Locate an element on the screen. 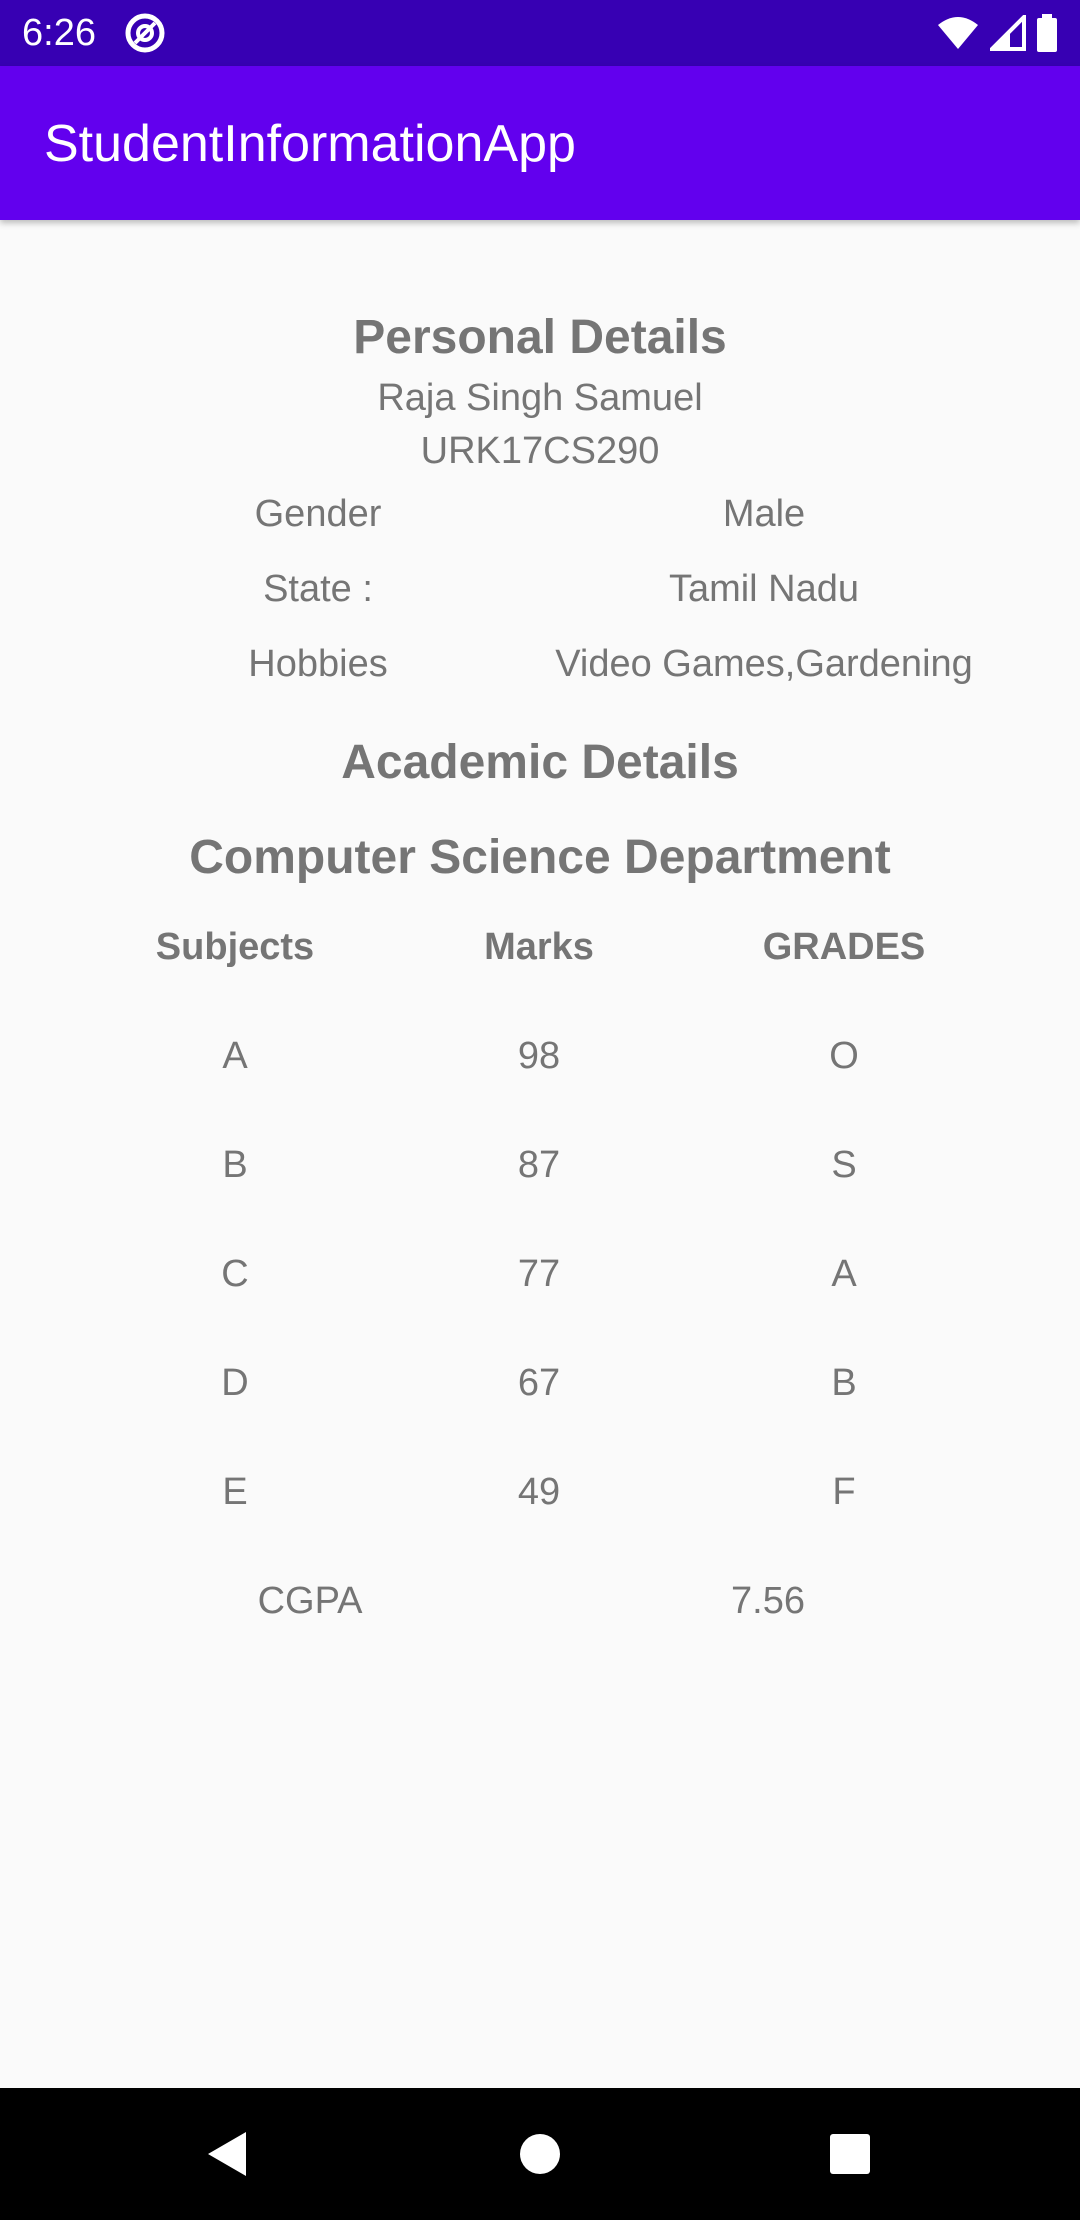 The height and width of the screenshot is (2220, 1080). app-bar: StudentInformationApp is located at coordinates (540, 143).